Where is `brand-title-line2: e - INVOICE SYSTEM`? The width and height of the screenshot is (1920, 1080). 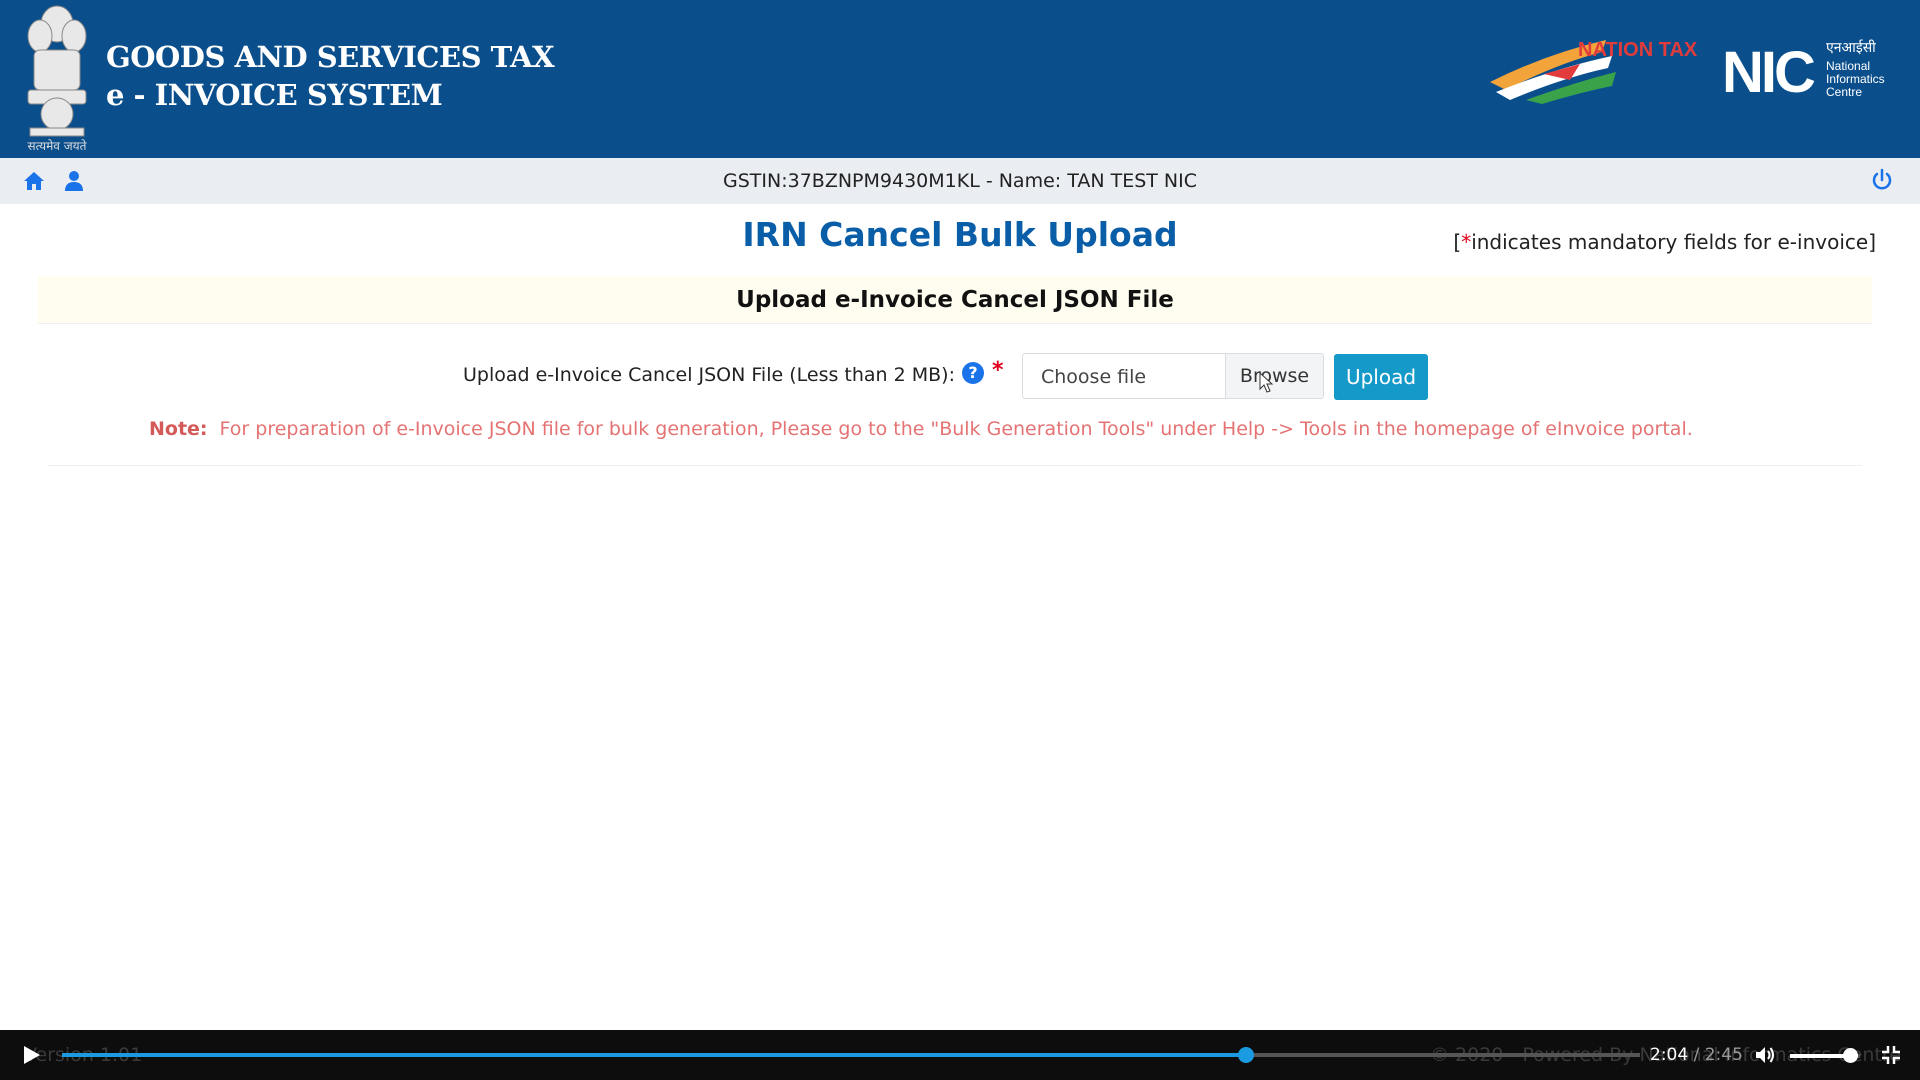
brand-title-line2: e - INVOICE SYSTEM is located at coordinates (274, 95).